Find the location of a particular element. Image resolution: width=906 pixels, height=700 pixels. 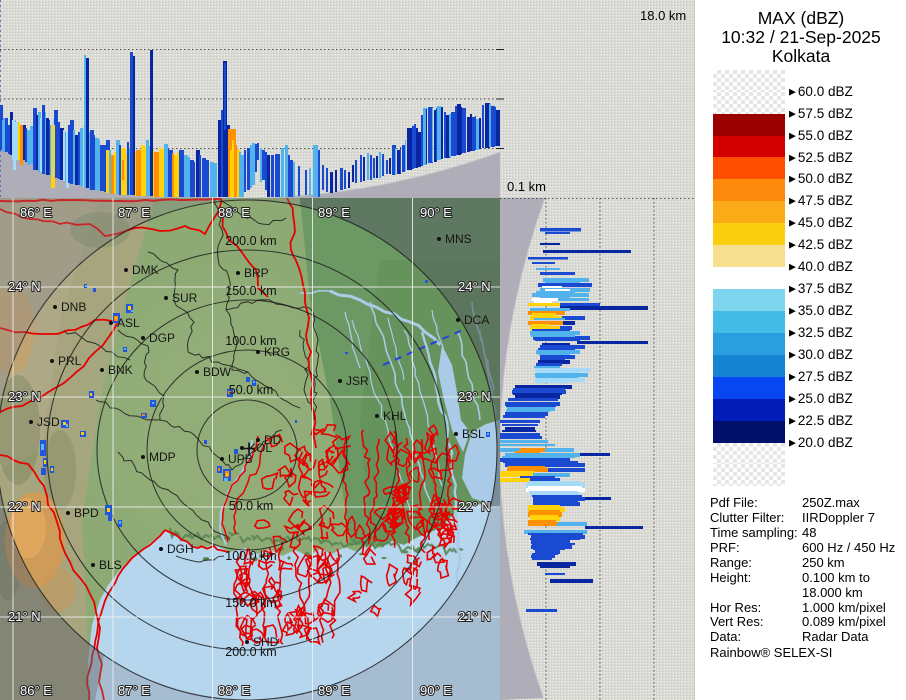

svg-text: BPD is located at coordinates (86, 513).